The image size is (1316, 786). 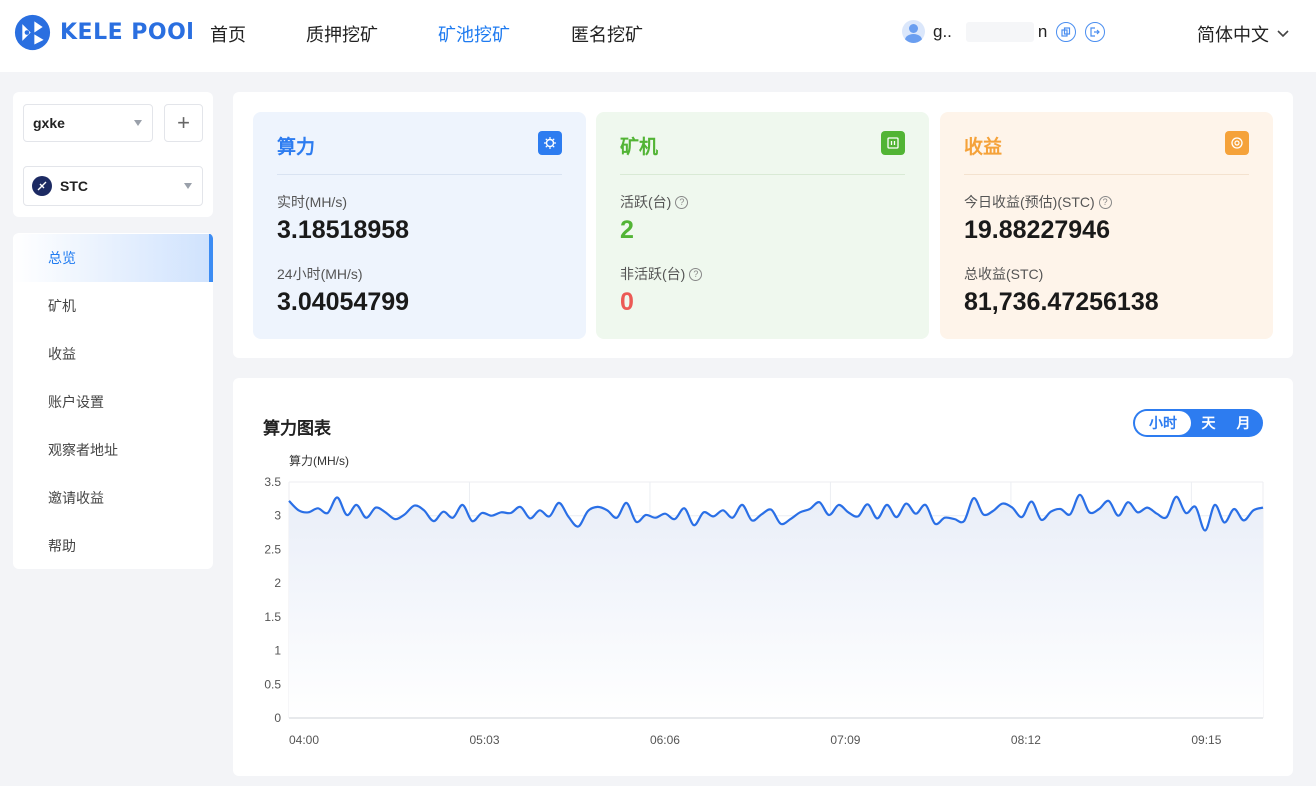 I want to click on today-income-label-text: 今日收益(预估)(STC), so click(x=1029, y=202).